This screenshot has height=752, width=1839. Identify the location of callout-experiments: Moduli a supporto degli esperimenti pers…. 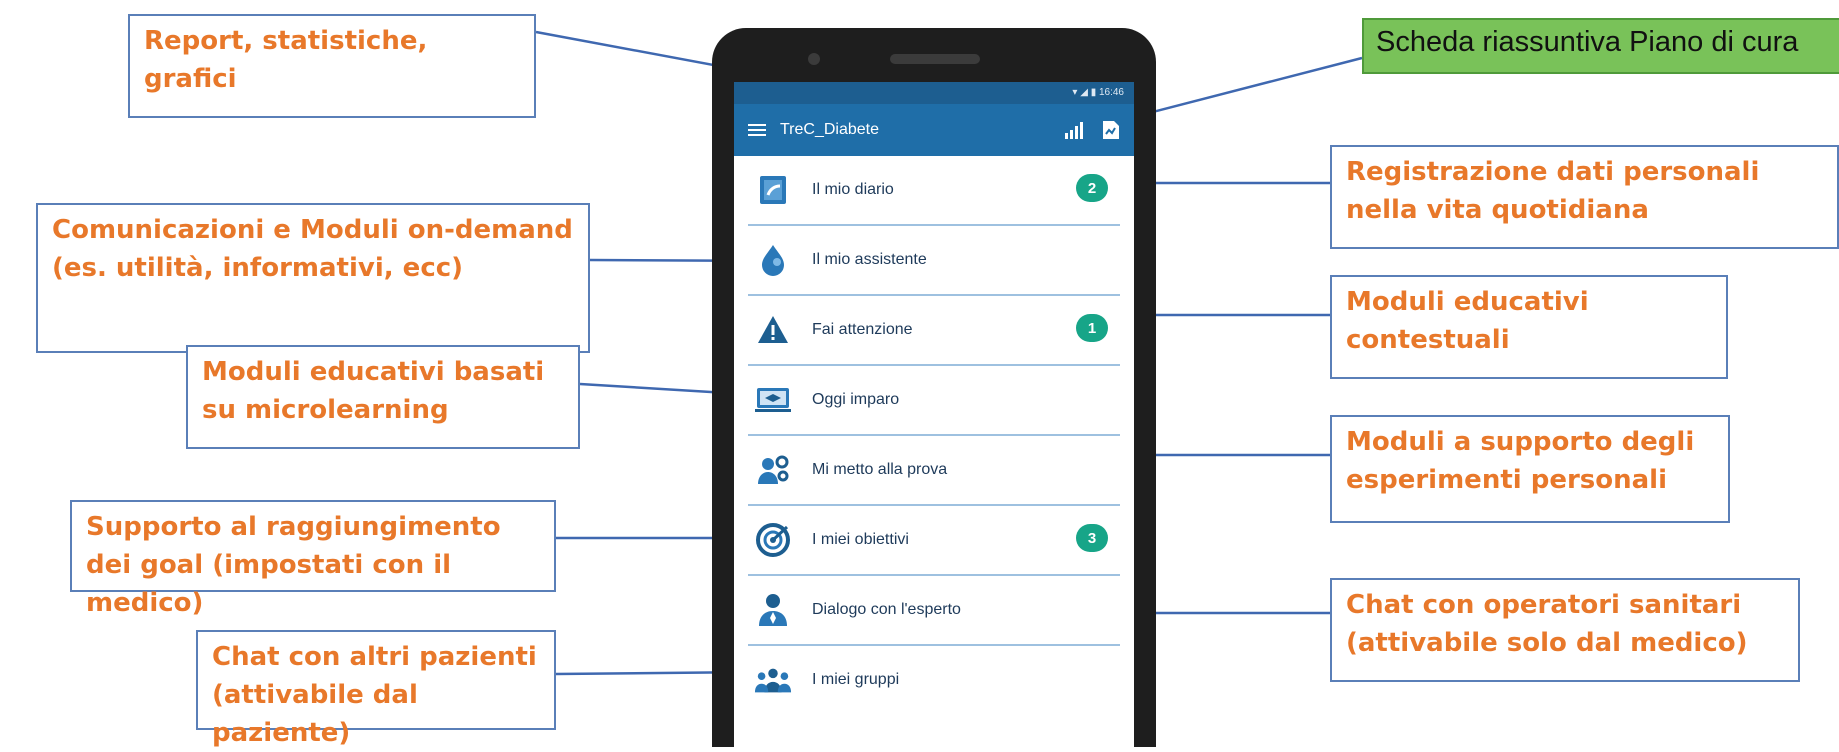
(1530, 469).